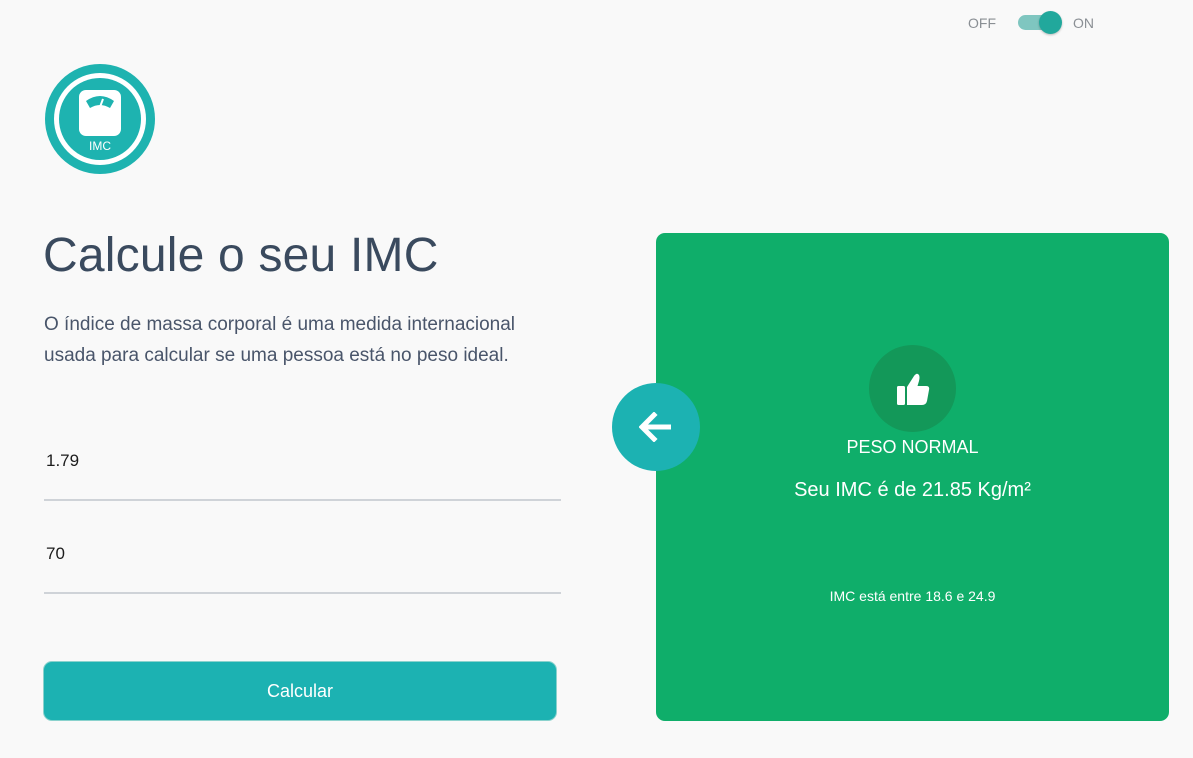  What do you see at coordinates (100, 146) in the screenshot?
I see `svg-text: IMC` at bounding box center [100, 146].